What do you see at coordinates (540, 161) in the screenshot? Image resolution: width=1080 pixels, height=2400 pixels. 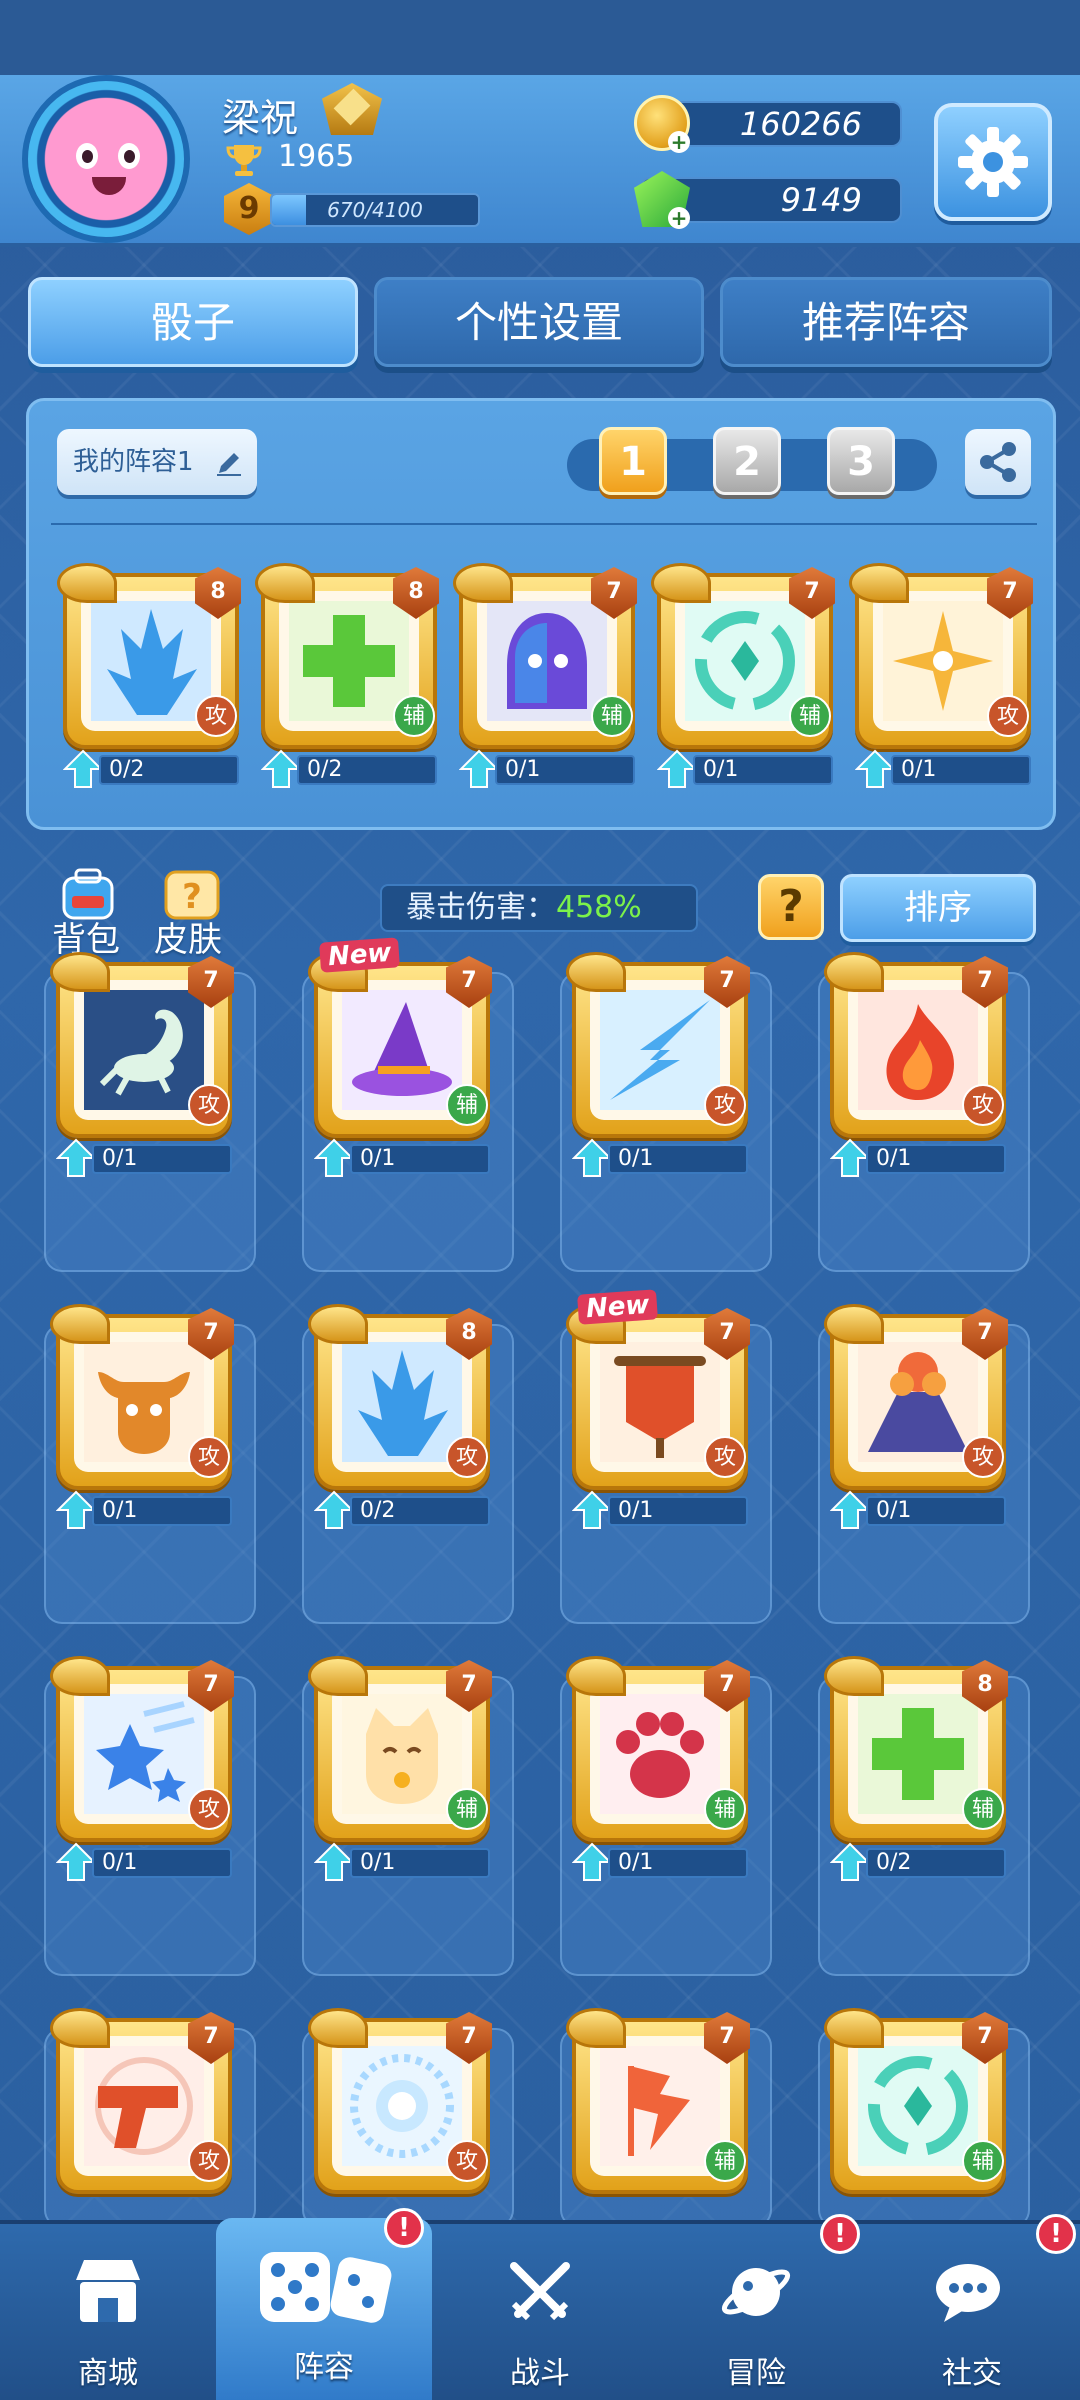 I see `player-header: 梁祝 1965 9 670/4100 + 160266 + 9149` at bounding box center [540, 161].